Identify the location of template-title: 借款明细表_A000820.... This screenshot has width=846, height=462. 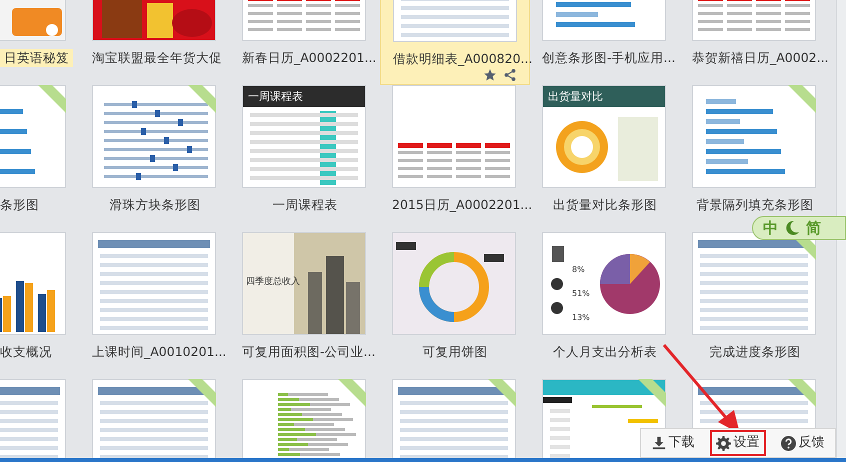
(462, 58).